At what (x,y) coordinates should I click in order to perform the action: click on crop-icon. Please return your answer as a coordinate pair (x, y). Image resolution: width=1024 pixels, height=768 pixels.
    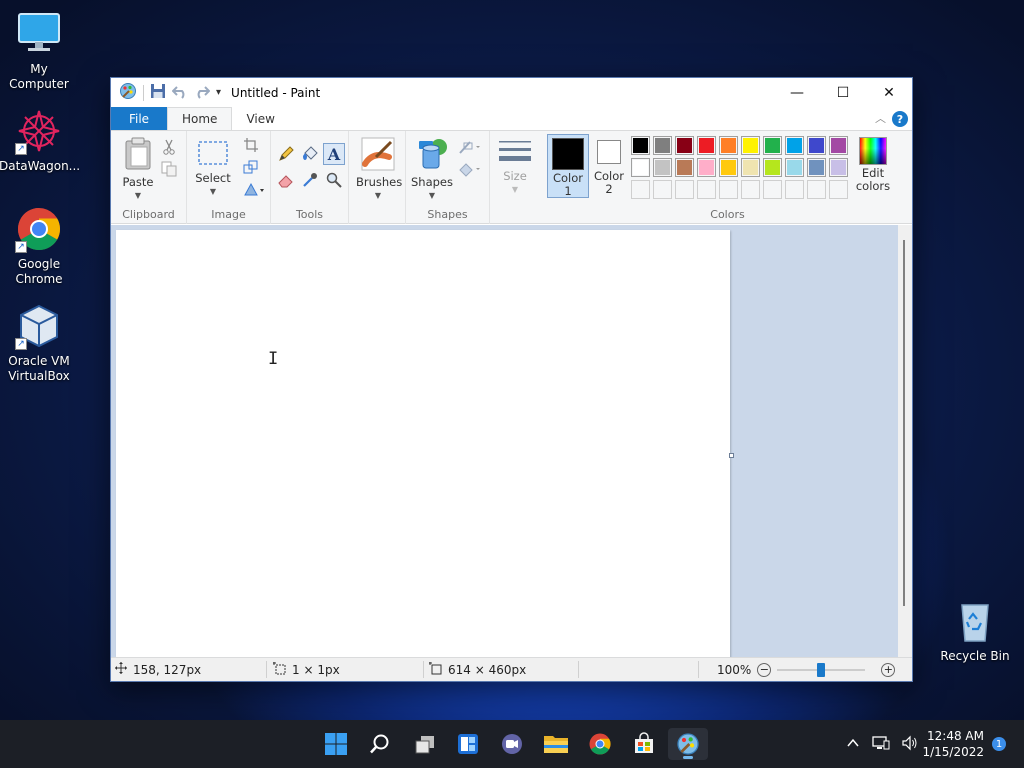
    Looking at the image, I should click on (252, 146).